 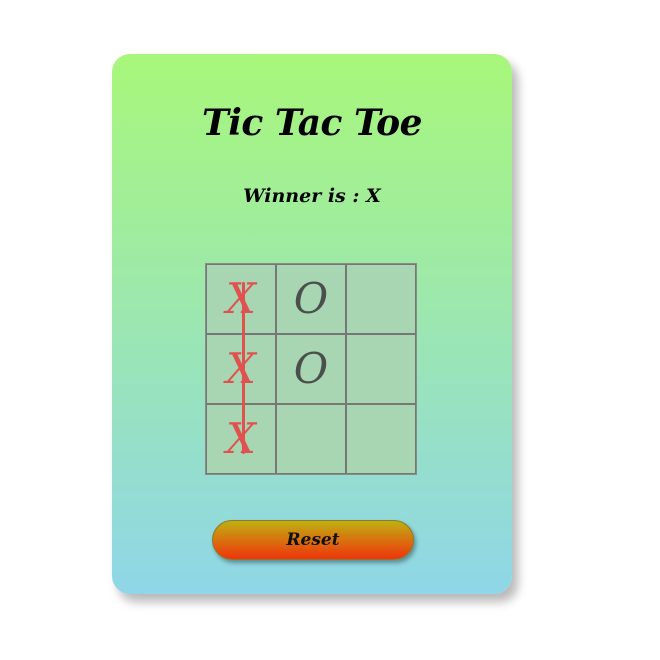 I want to click on game-board: X O X O X, so click(x=311, y=369).